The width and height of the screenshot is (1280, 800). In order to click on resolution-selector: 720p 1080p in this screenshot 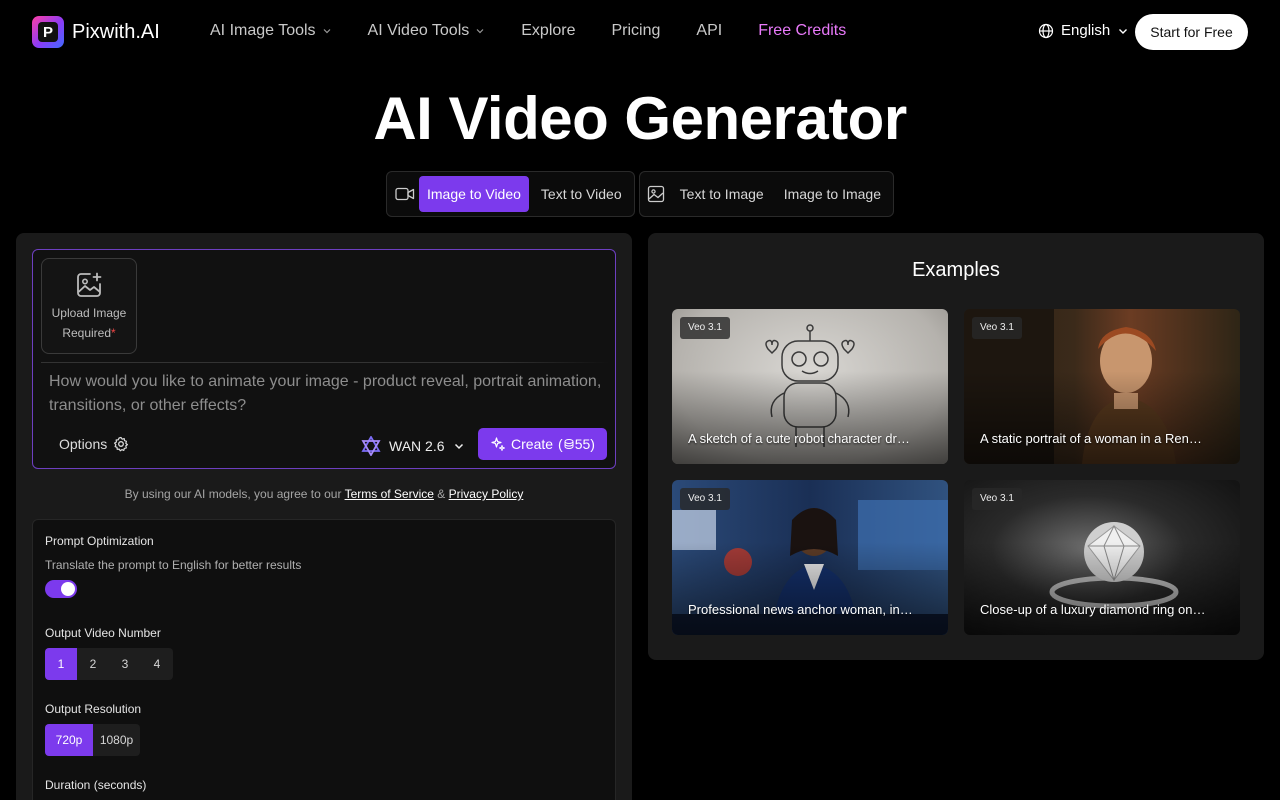, I will do `click(92, 740)`.